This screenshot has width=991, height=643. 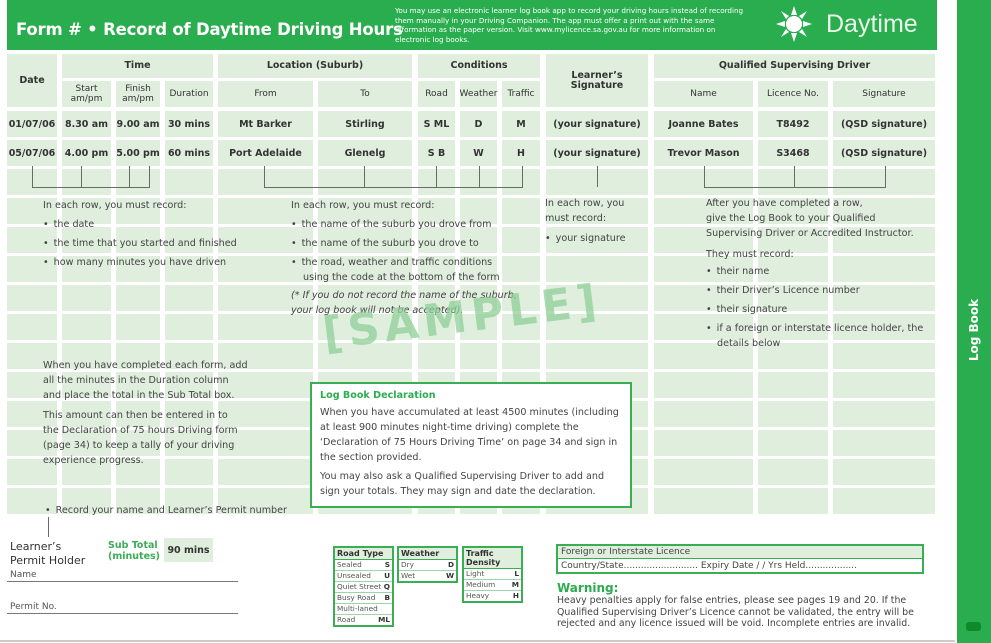 I want to click on table-cell-start: 8.30 am, so click(x=86, y=124).